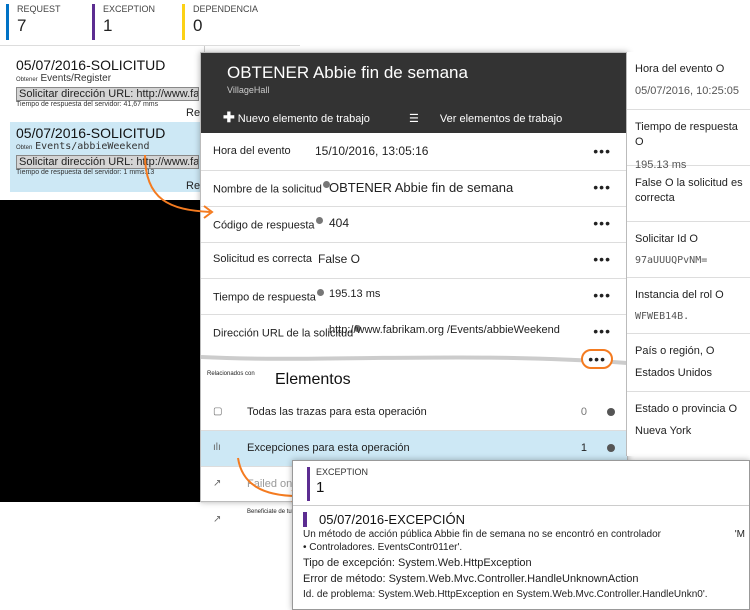 The width and height of the screenshot is (750, 610). I want to click on request-method: Obten, so click(24, 148).